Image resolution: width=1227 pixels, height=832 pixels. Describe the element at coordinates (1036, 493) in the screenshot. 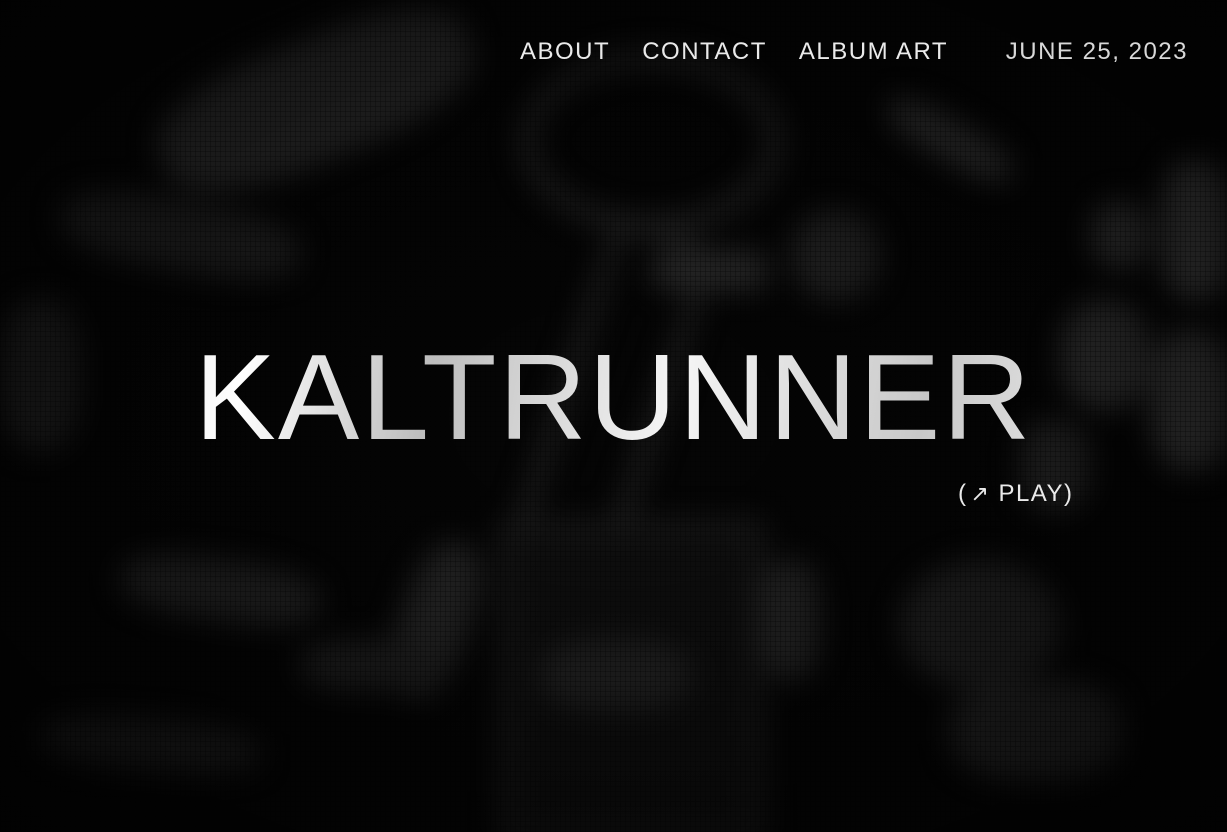

I see `play-label: PLAY)` at that location.